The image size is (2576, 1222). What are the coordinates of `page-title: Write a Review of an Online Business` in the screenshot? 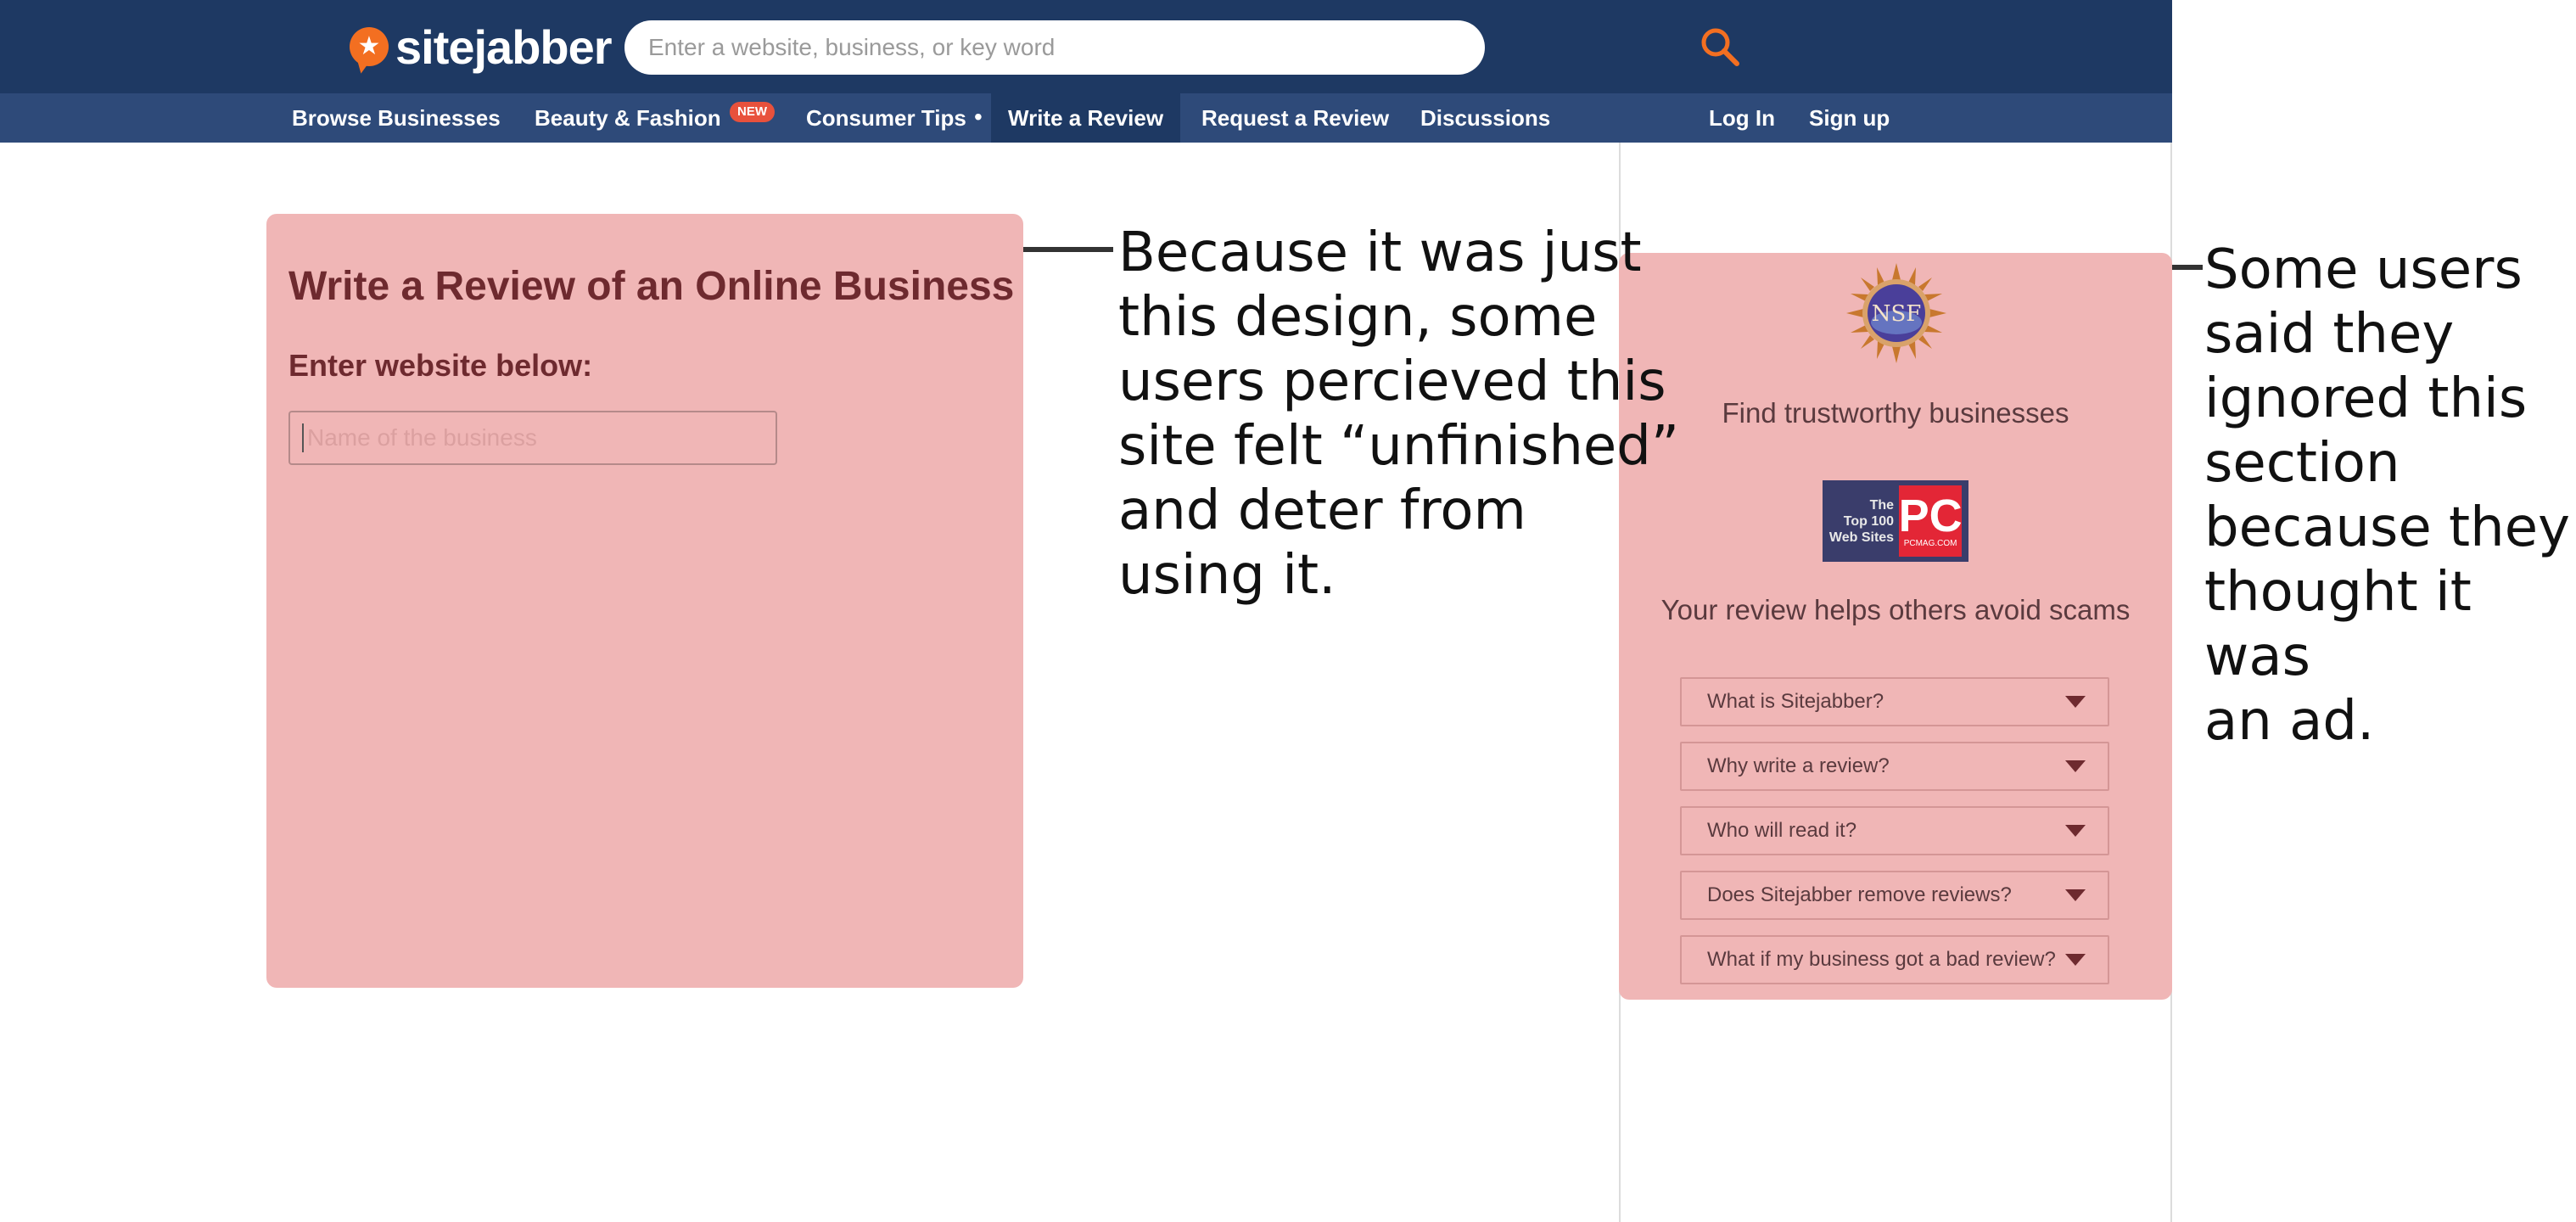 It's located at (652, 286).